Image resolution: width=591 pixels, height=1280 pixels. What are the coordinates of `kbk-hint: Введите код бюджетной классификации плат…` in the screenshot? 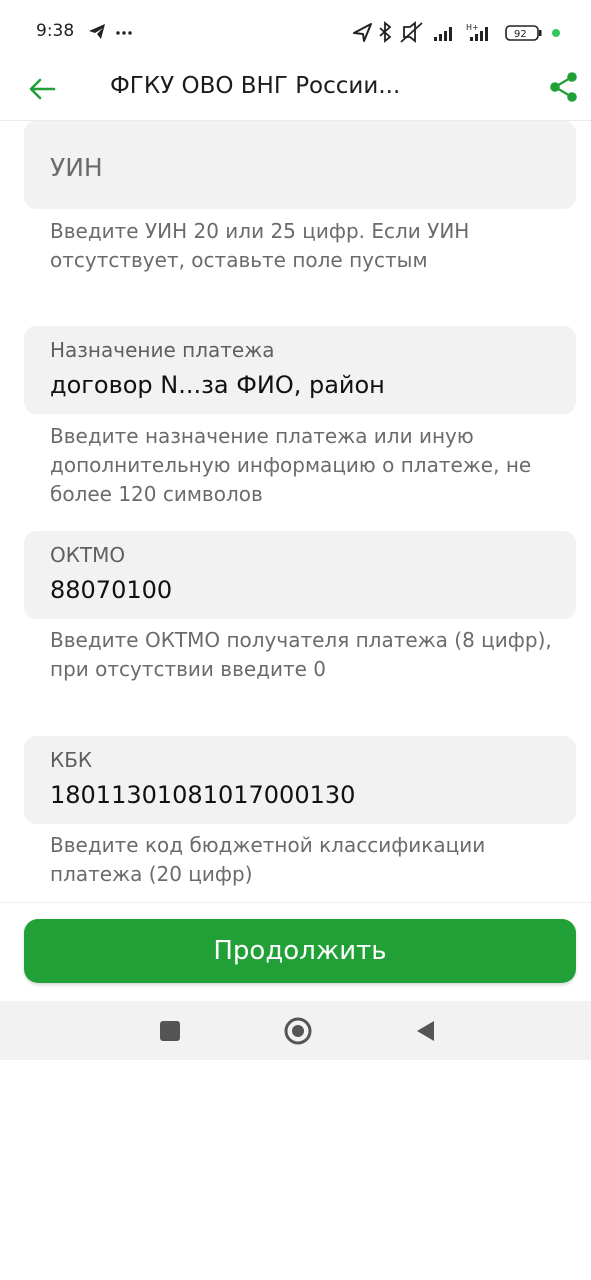 It's located at (268, 859).